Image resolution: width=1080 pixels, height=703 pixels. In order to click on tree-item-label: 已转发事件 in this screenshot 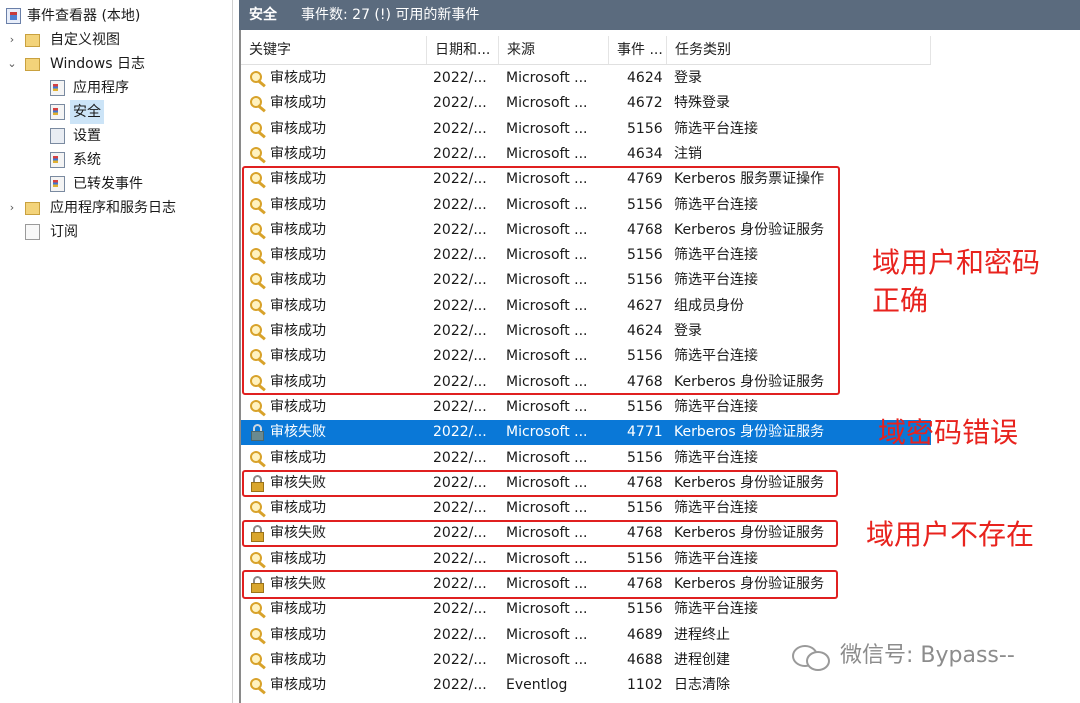, I will do `click(108, 184)`.